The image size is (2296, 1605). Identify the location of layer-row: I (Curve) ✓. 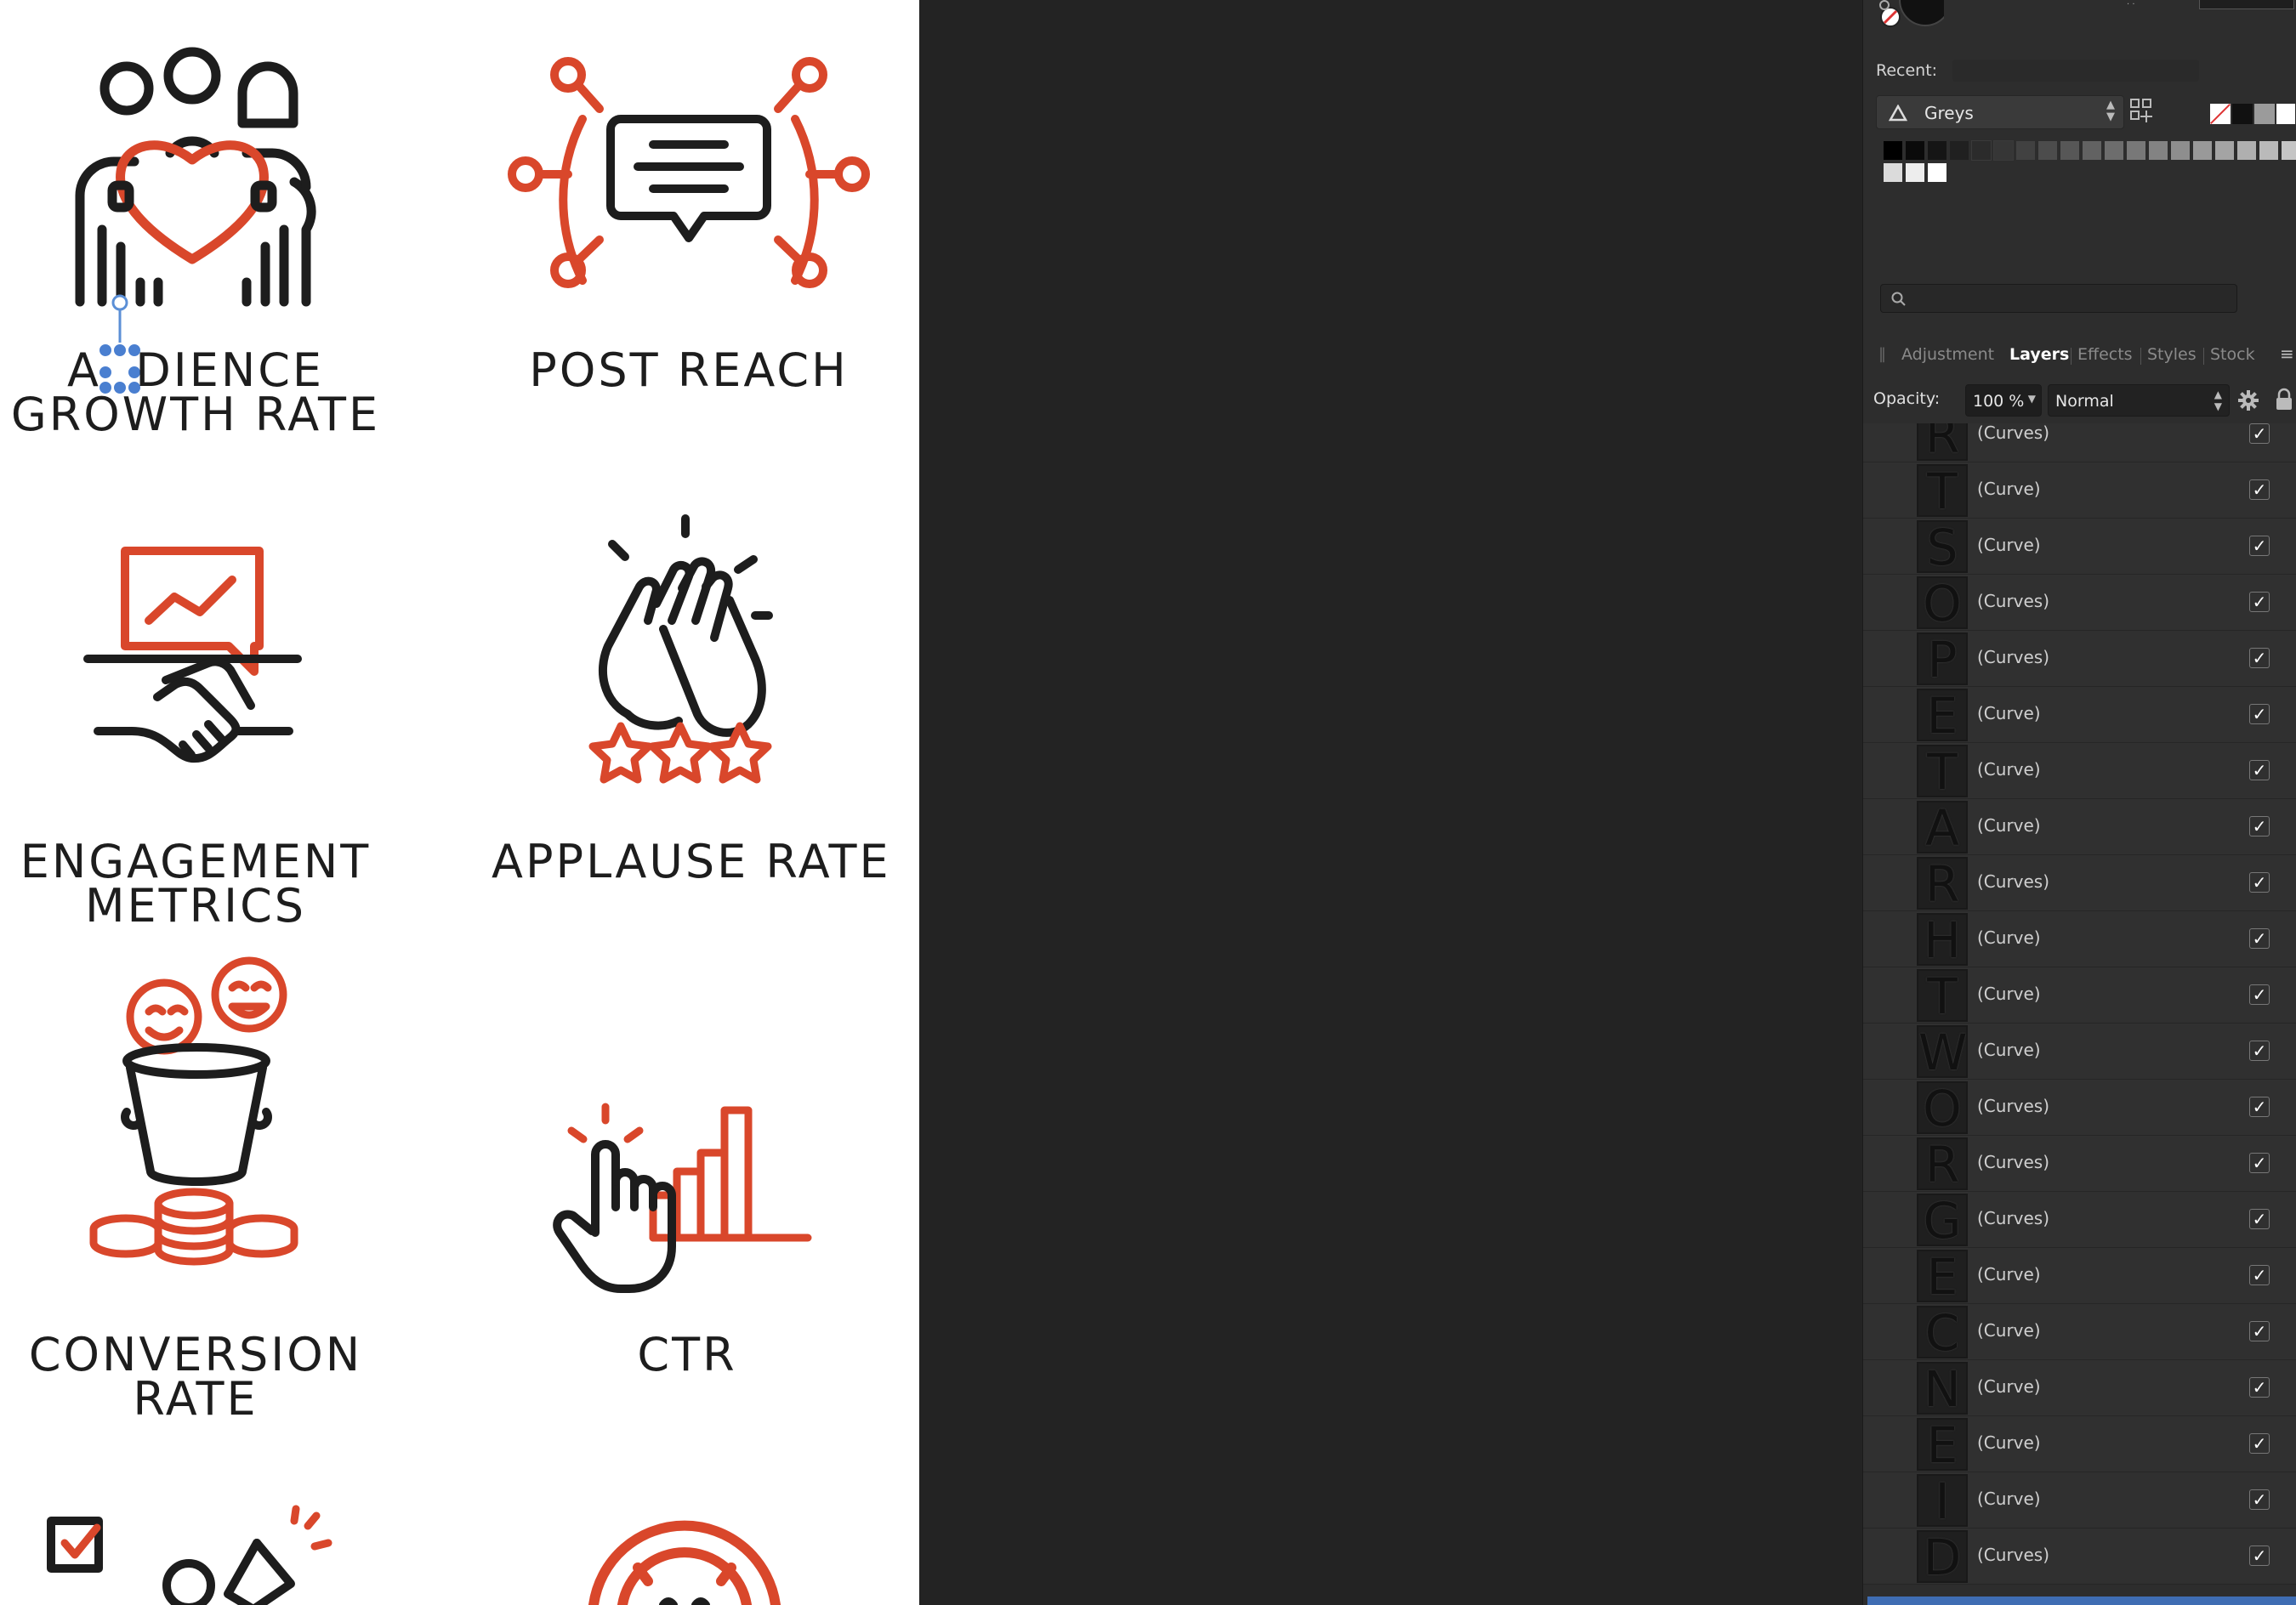
(2079, 1500).